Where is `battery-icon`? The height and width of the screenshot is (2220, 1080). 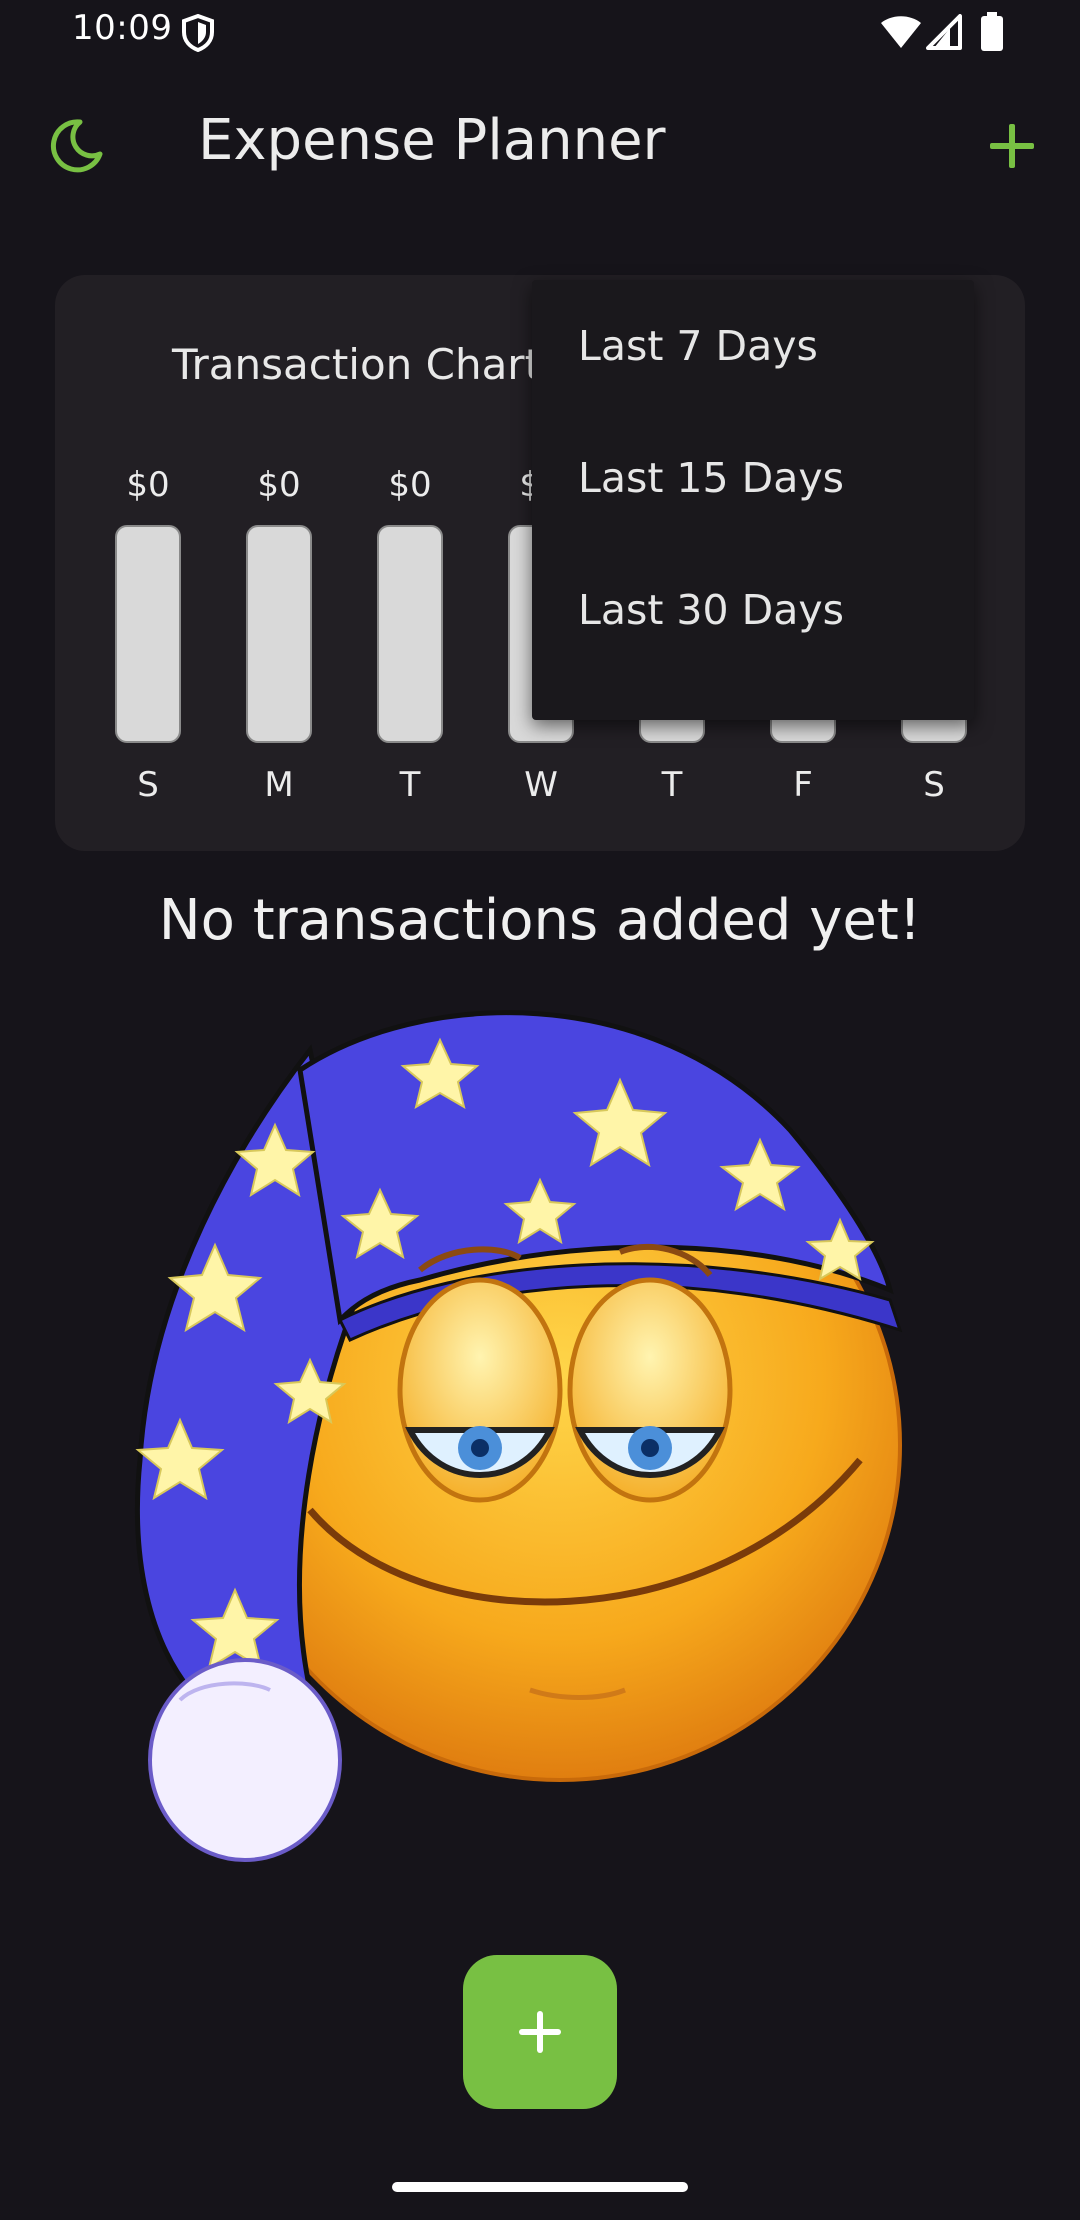 battery-icon is located at coordinates (992, 31).